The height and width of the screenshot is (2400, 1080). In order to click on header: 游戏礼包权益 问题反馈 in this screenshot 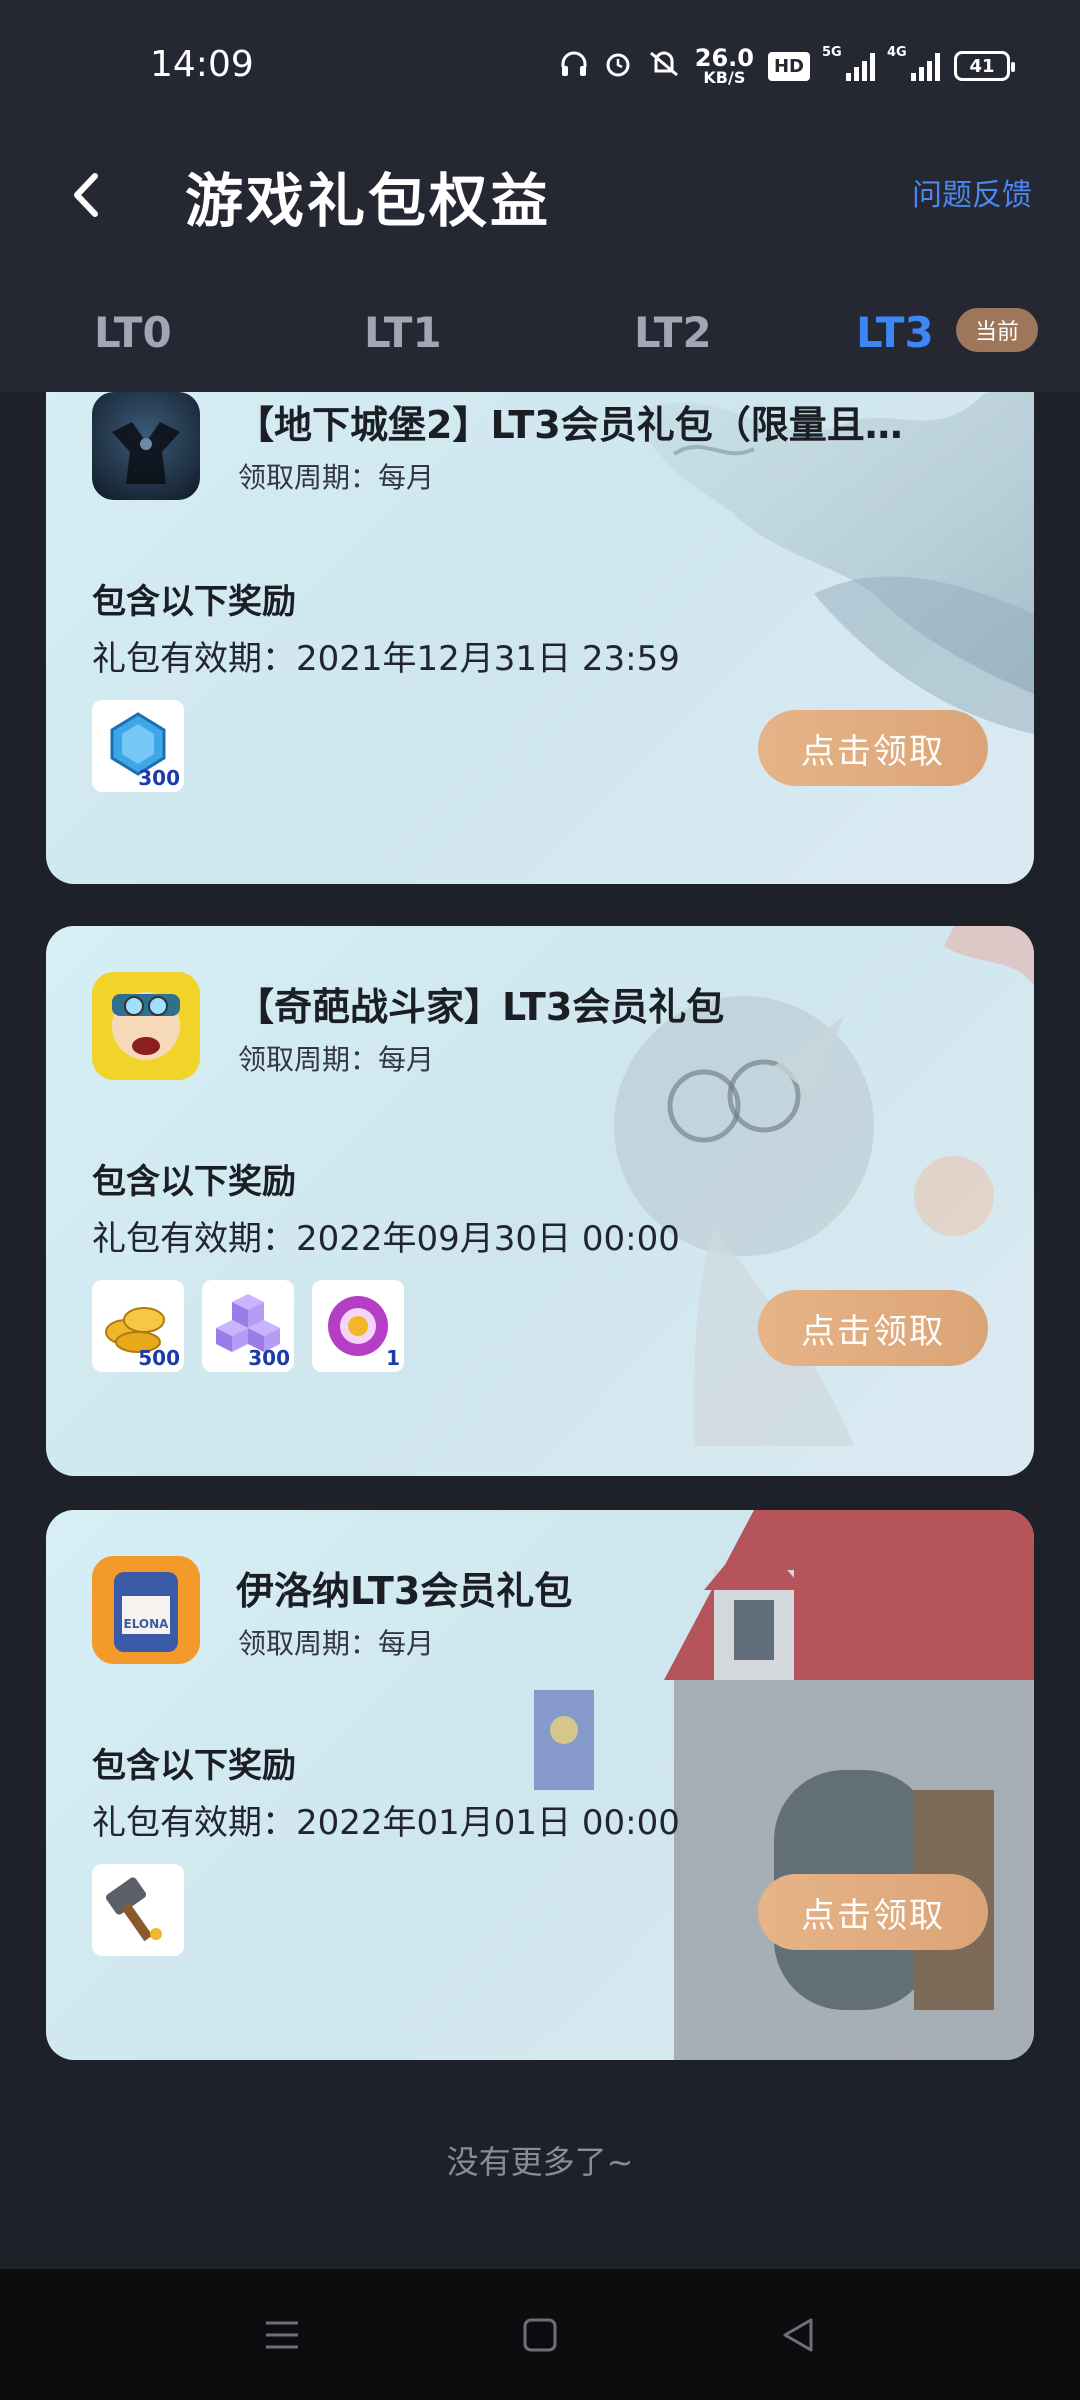, I will do `click(540, 195)`.